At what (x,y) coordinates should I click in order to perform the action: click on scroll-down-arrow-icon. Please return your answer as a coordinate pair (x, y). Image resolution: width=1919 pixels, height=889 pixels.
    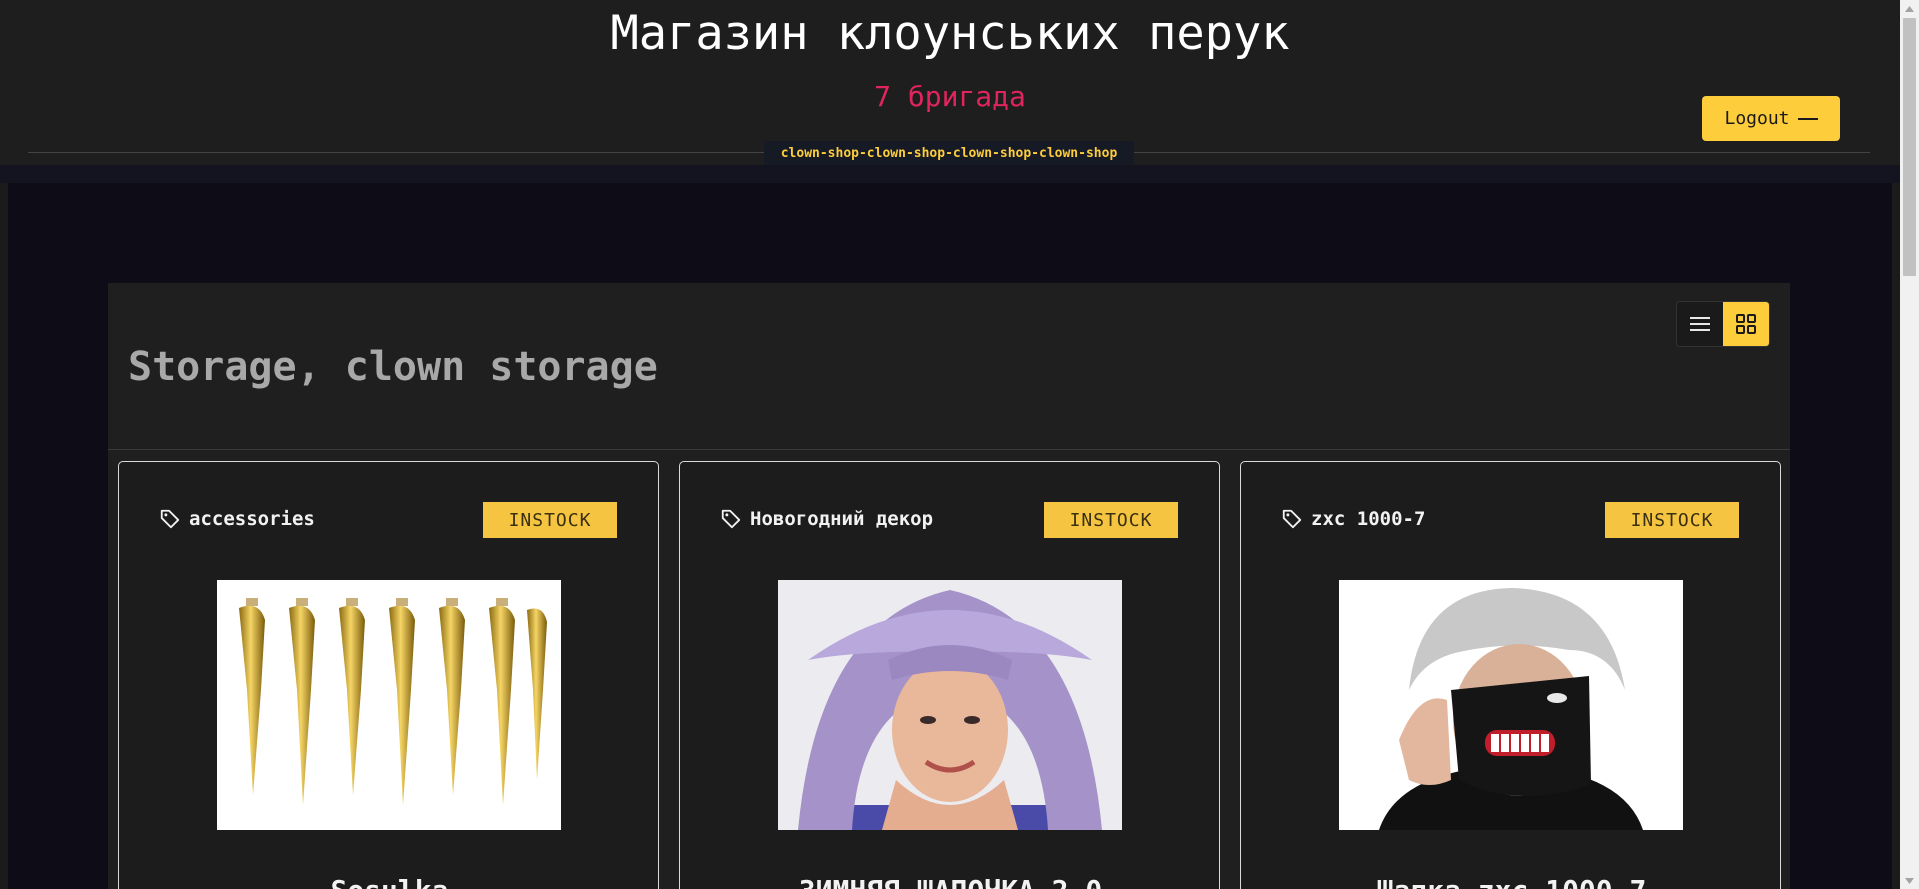
    Looking at the image, I should click on (1909, 880).